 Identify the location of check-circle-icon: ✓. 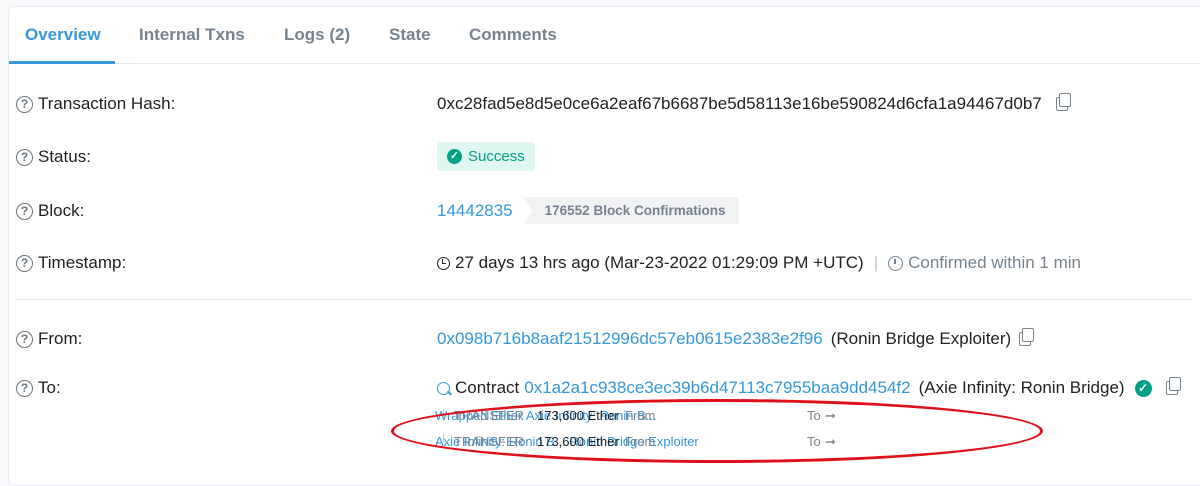
(454, 156).